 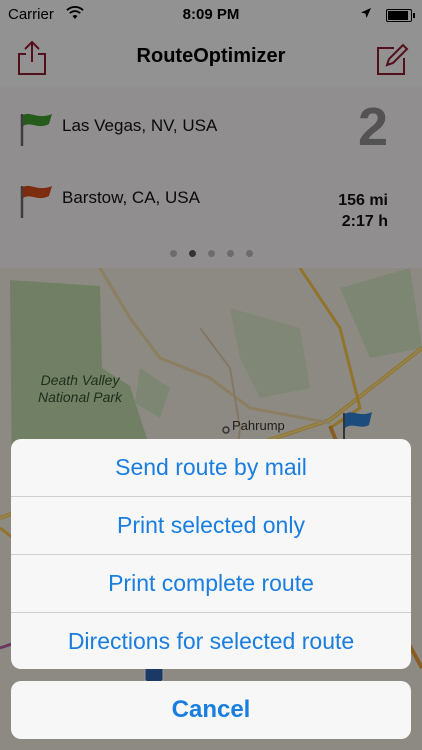 I want to click on send-route-by-mail-button: Send route by mail, so click(x=211, y=468).